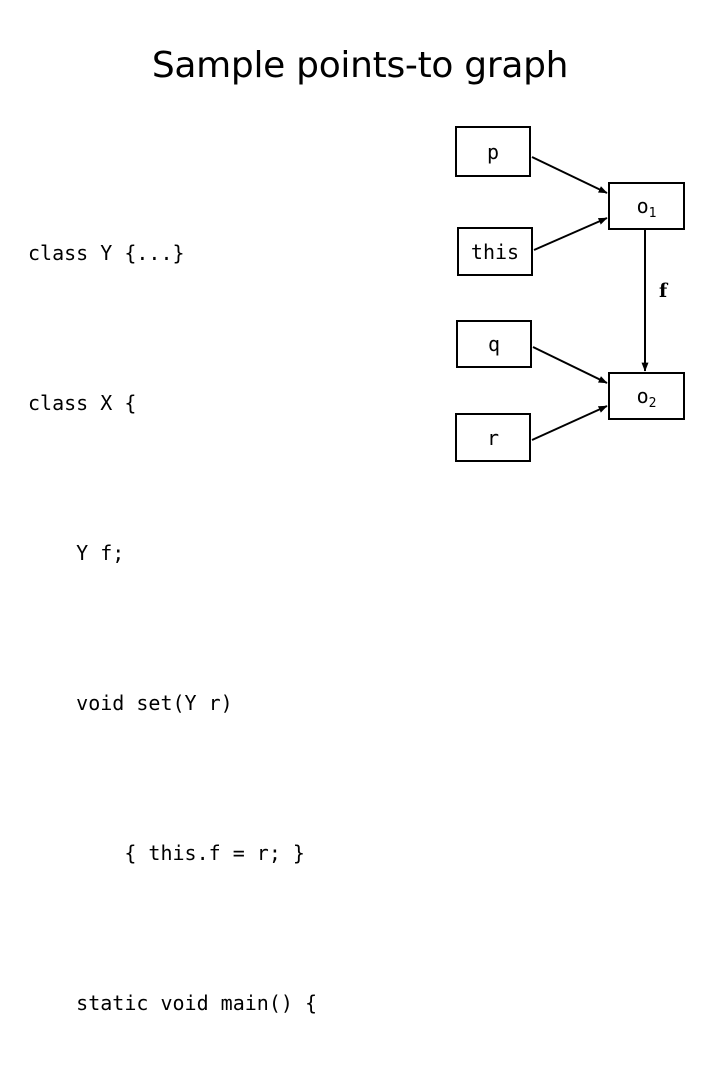 This screenshot has width=720, height=1080. What do you see at coordinates (214, 852) in the screenshot?
I see `code-line-text: { this.f = r; }` at bounding box center [214, 852].